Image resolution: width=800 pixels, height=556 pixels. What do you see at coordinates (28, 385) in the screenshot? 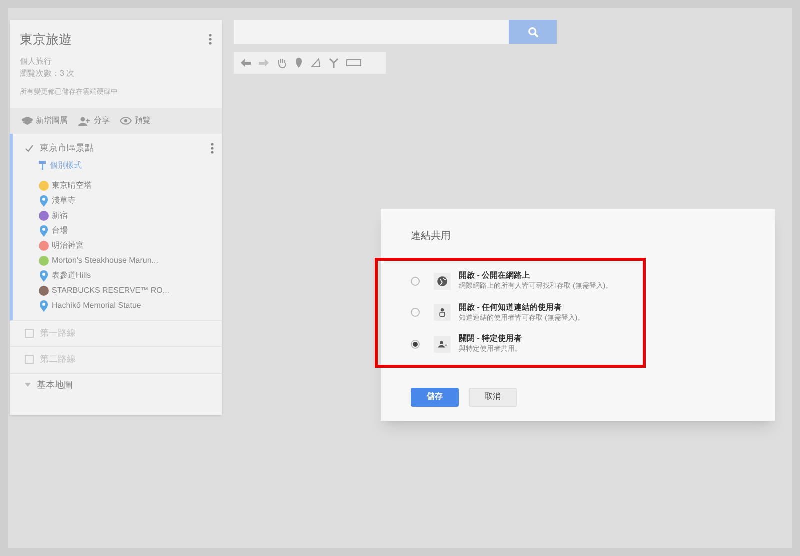
I see `caret-icon` at bounding box center [28, 385].